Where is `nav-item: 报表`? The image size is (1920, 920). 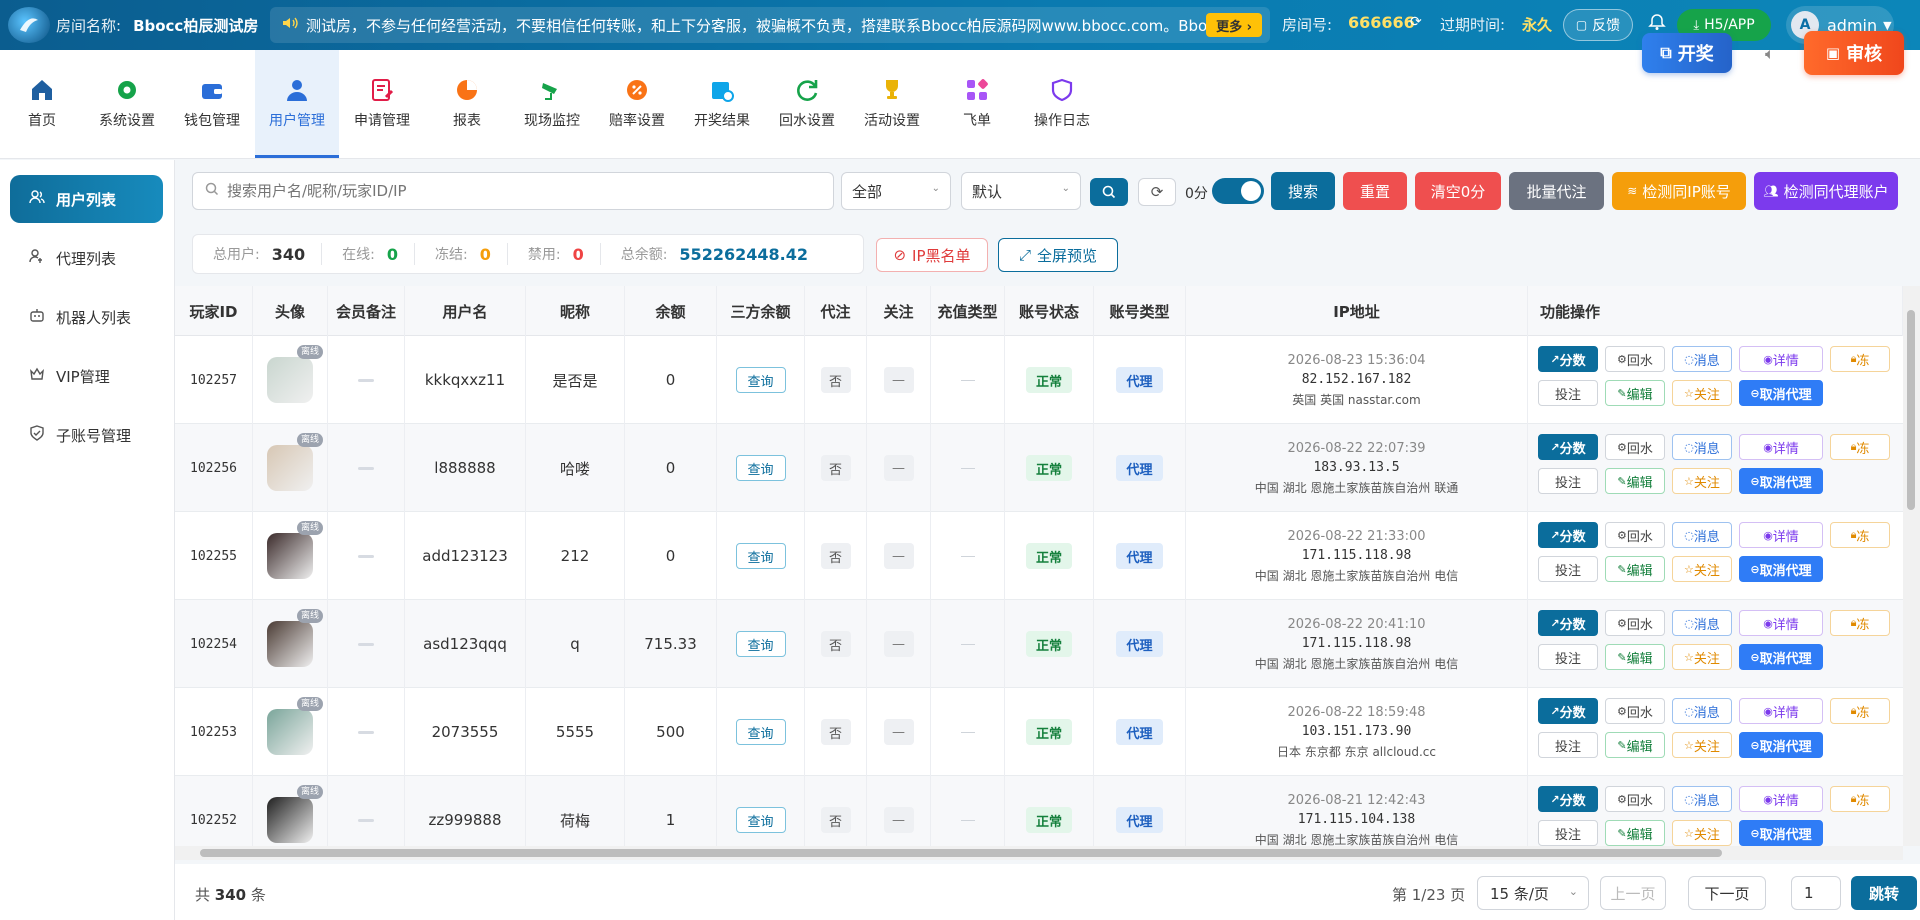
nav-item: 报表 is located at coordinates (467, 104).